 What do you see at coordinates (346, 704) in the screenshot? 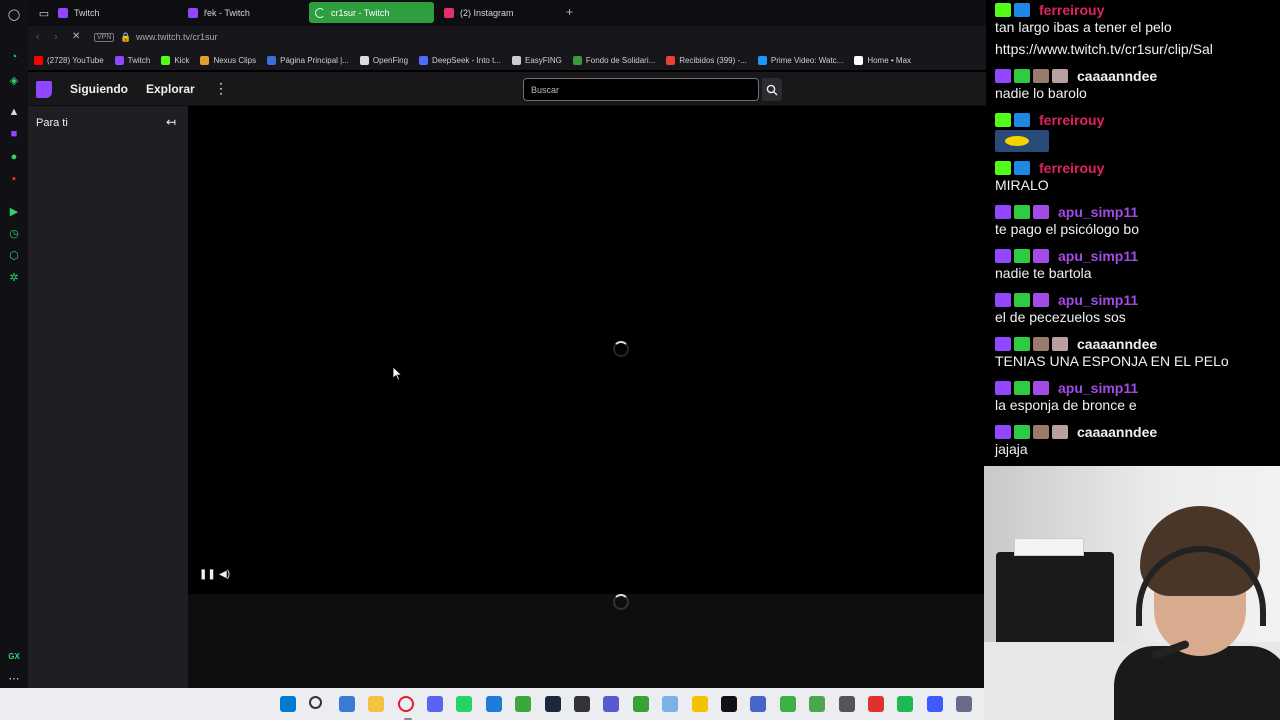
I see `task-view-icon` at bounding box center [346, 704].